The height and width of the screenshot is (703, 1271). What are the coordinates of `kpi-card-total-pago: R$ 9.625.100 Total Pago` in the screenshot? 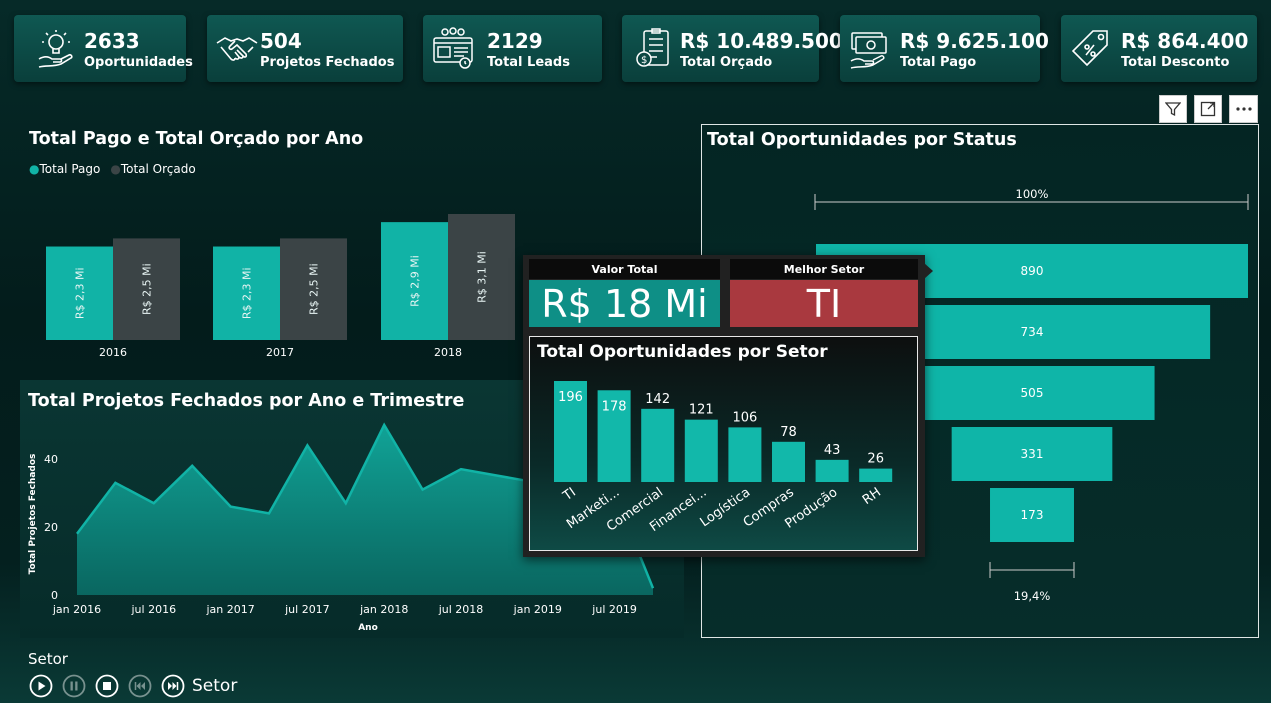 It's located at (944, 48).